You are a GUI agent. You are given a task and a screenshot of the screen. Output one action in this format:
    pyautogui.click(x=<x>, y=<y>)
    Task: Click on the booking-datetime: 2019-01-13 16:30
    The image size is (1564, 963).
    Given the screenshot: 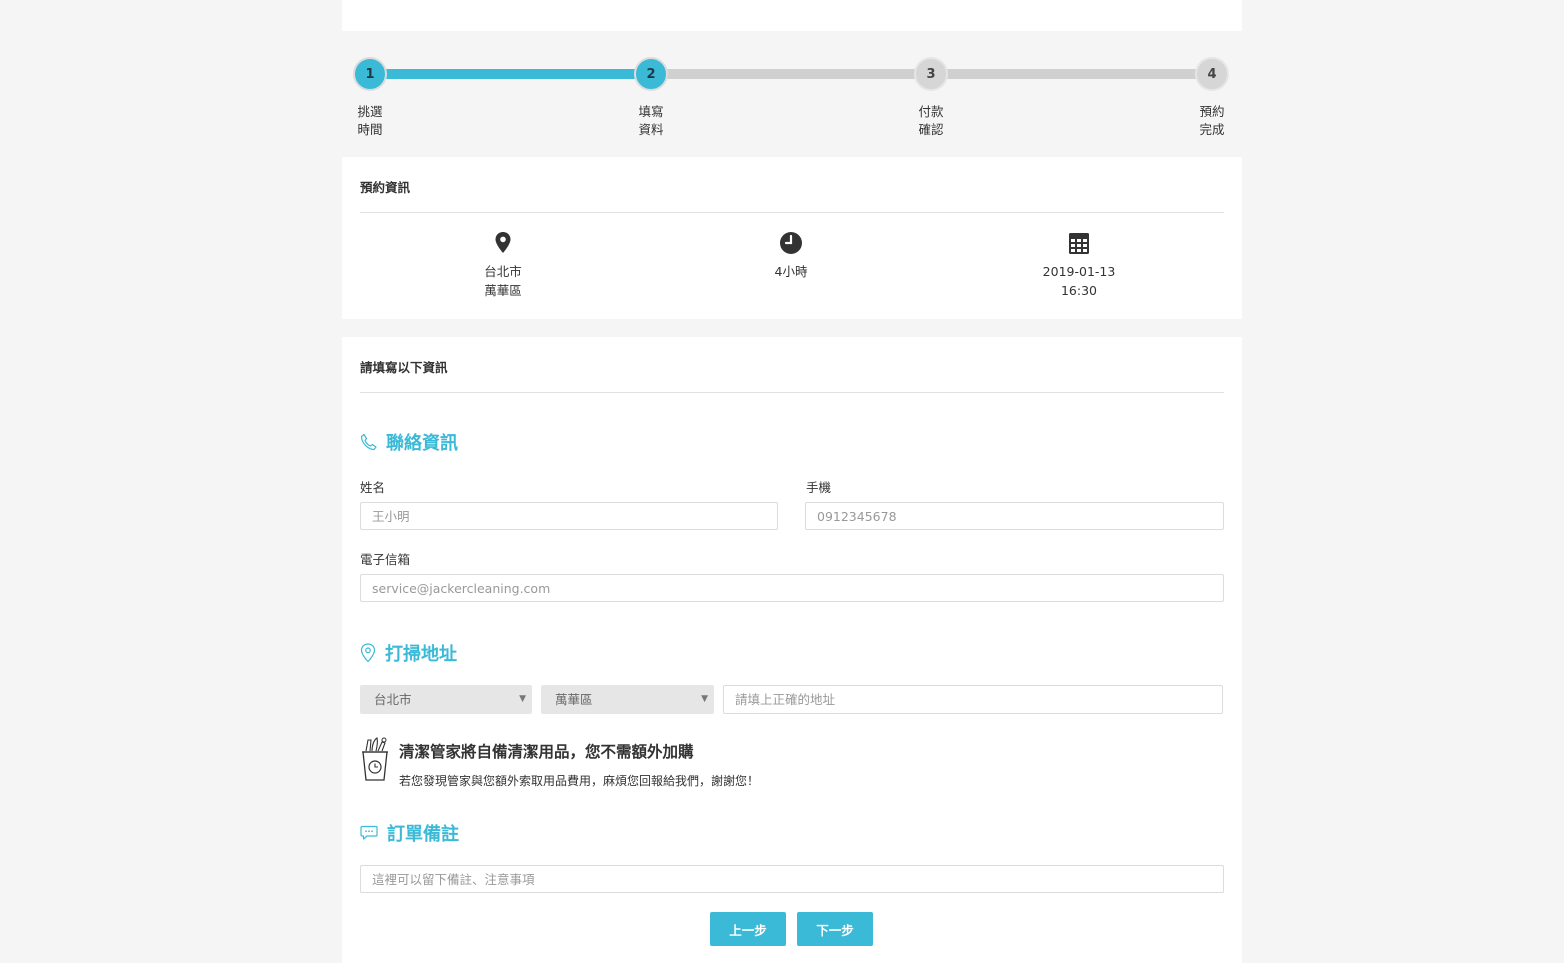 What is the action you would take?
    pyautogui.click(x=1079, y=265)
    